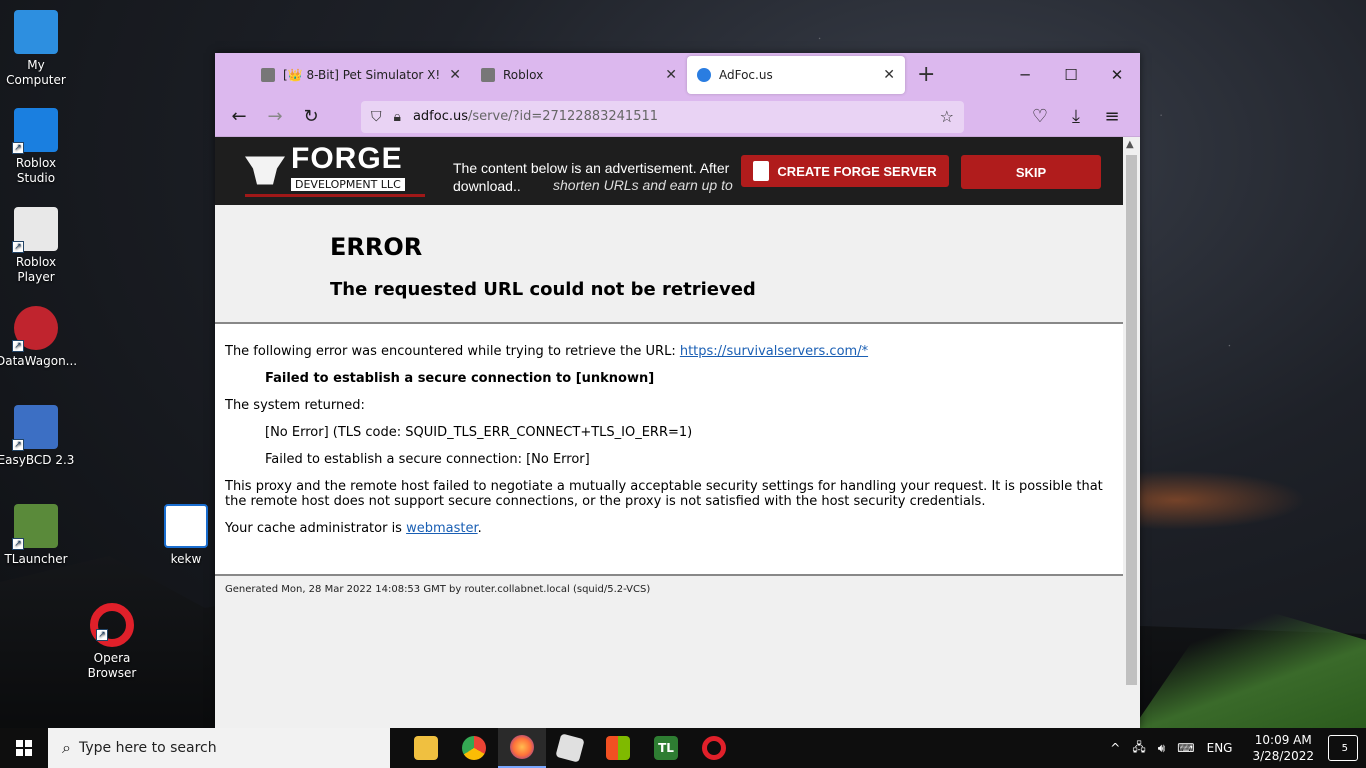  I want to click on network-icon: 🖧︎, so click(1138, 748).